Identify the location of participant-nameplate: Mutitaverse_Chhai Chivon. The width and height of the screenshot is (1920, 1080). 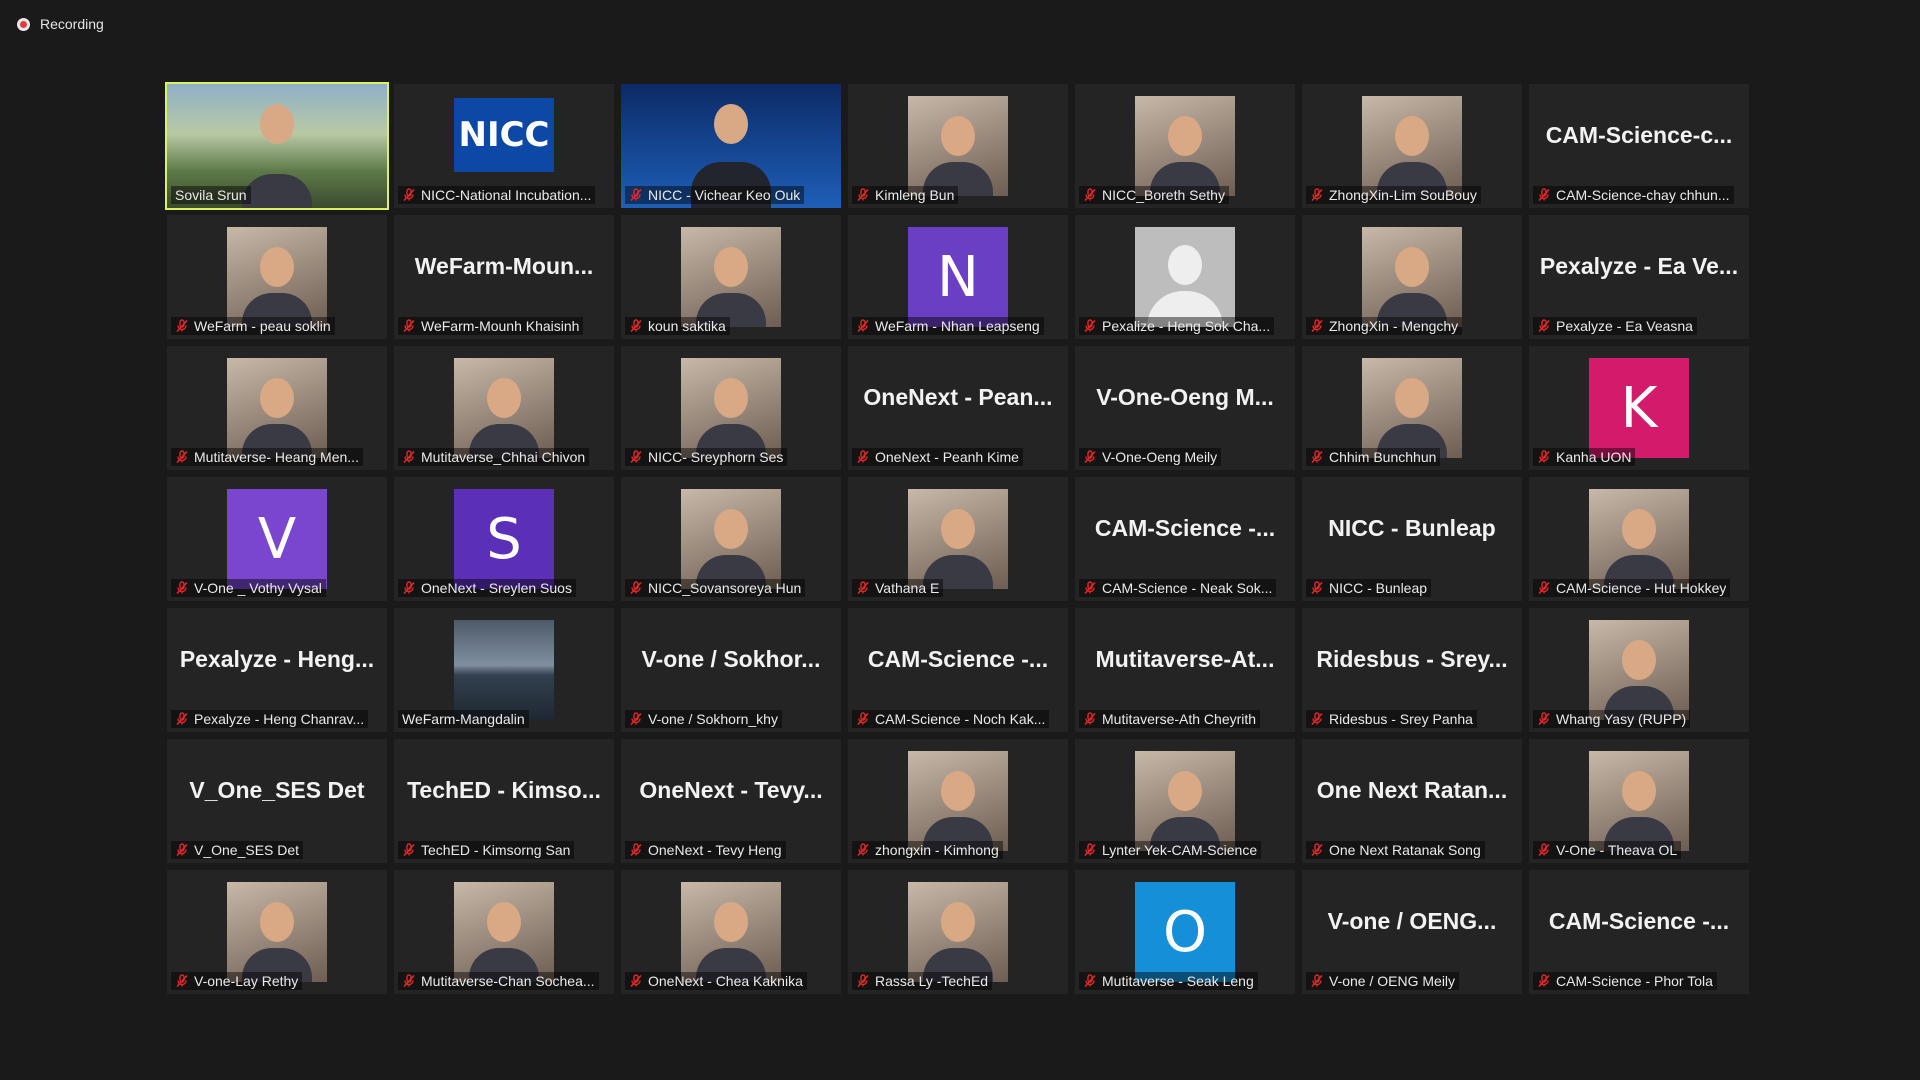
(494, 457).